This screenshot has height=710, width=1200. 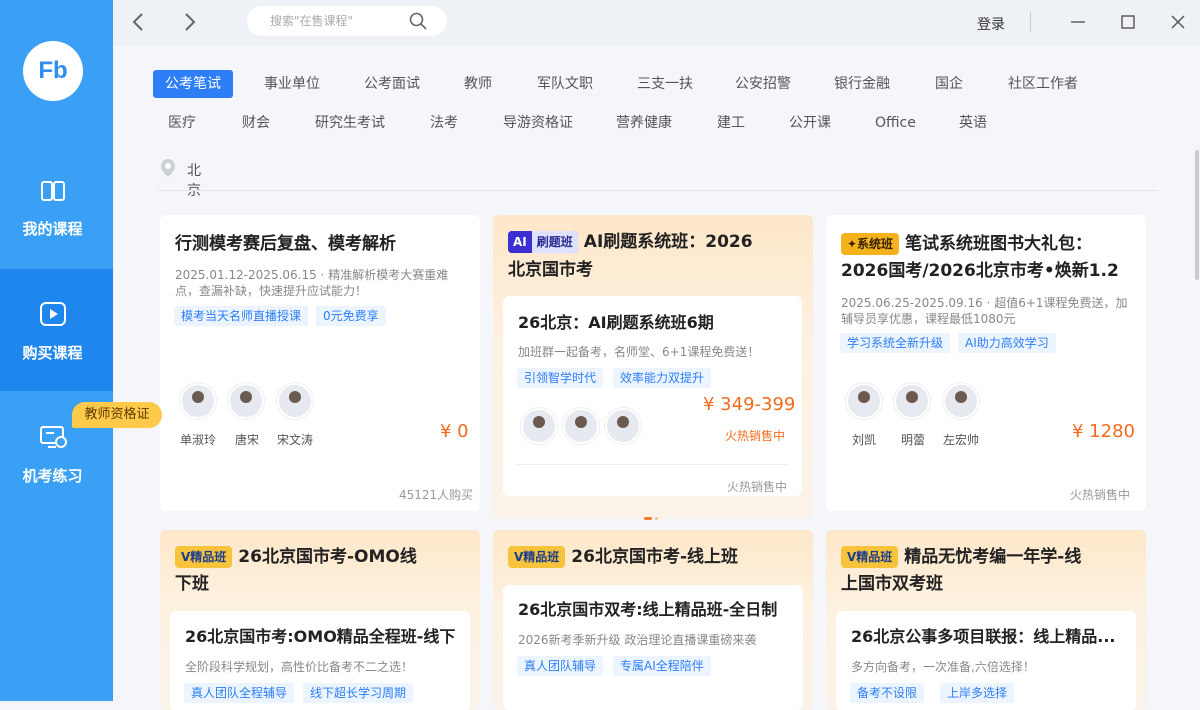 I want to click on teacher-name: 左宏帅, so click(x=960, y=440).